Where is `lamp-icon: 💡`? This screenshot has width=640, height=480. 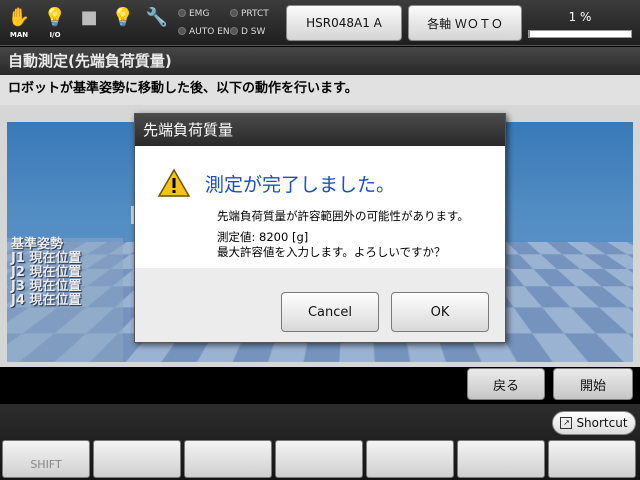 lamp-icon: 💡 is located at coordinates (123, 24).